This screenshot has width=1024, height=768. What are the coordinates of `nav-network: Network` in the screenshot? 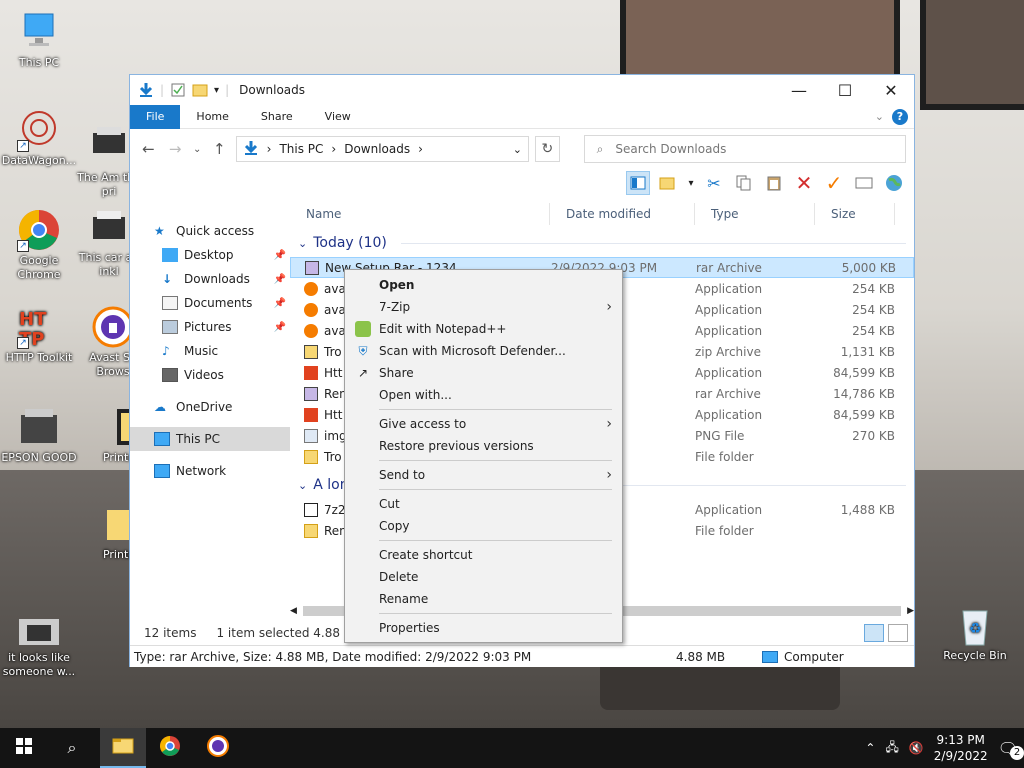 It's located at (210, 471).